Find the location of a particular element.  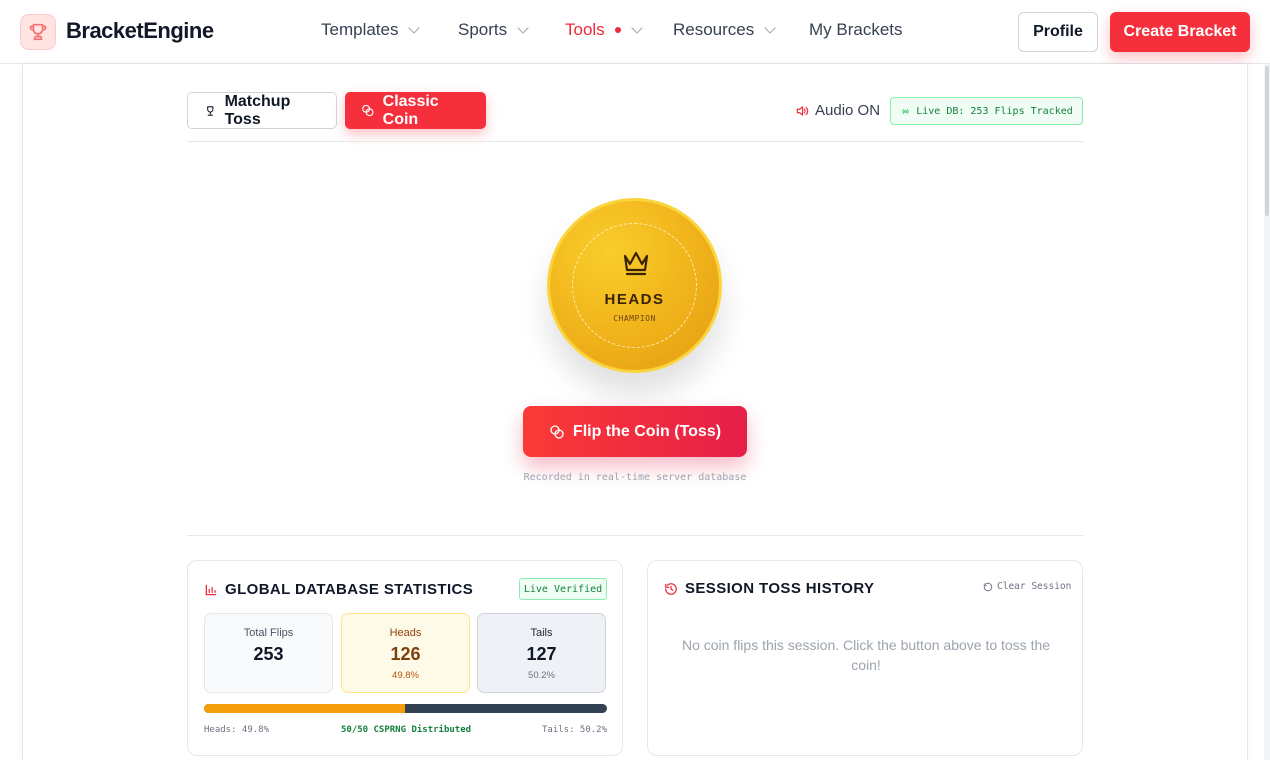

tab-classic-label: Classic Coin is located at coordinates (410, 110).